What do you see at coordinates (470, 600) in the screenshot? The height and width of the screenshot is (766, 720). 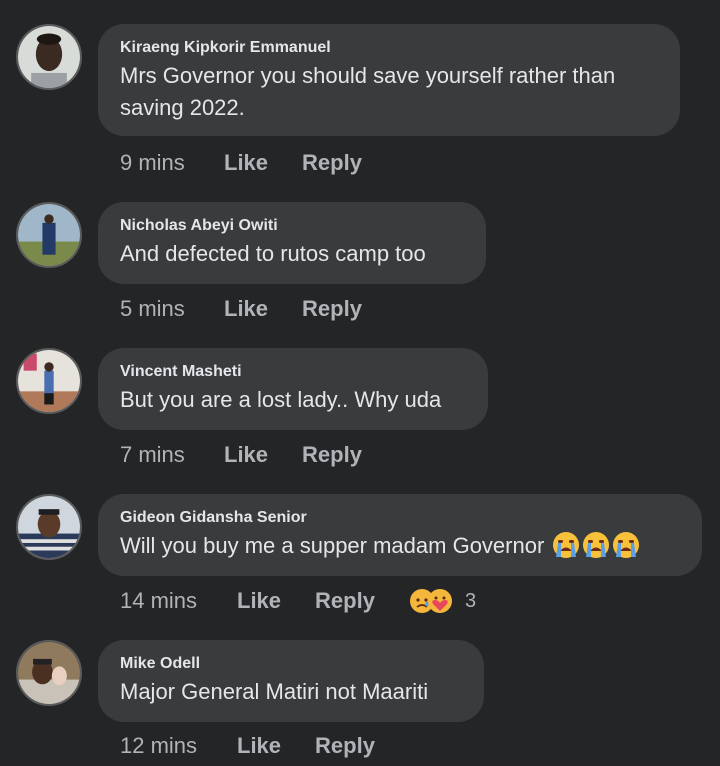 I see `reaction-count: 3` at bounding box center [470, 600].